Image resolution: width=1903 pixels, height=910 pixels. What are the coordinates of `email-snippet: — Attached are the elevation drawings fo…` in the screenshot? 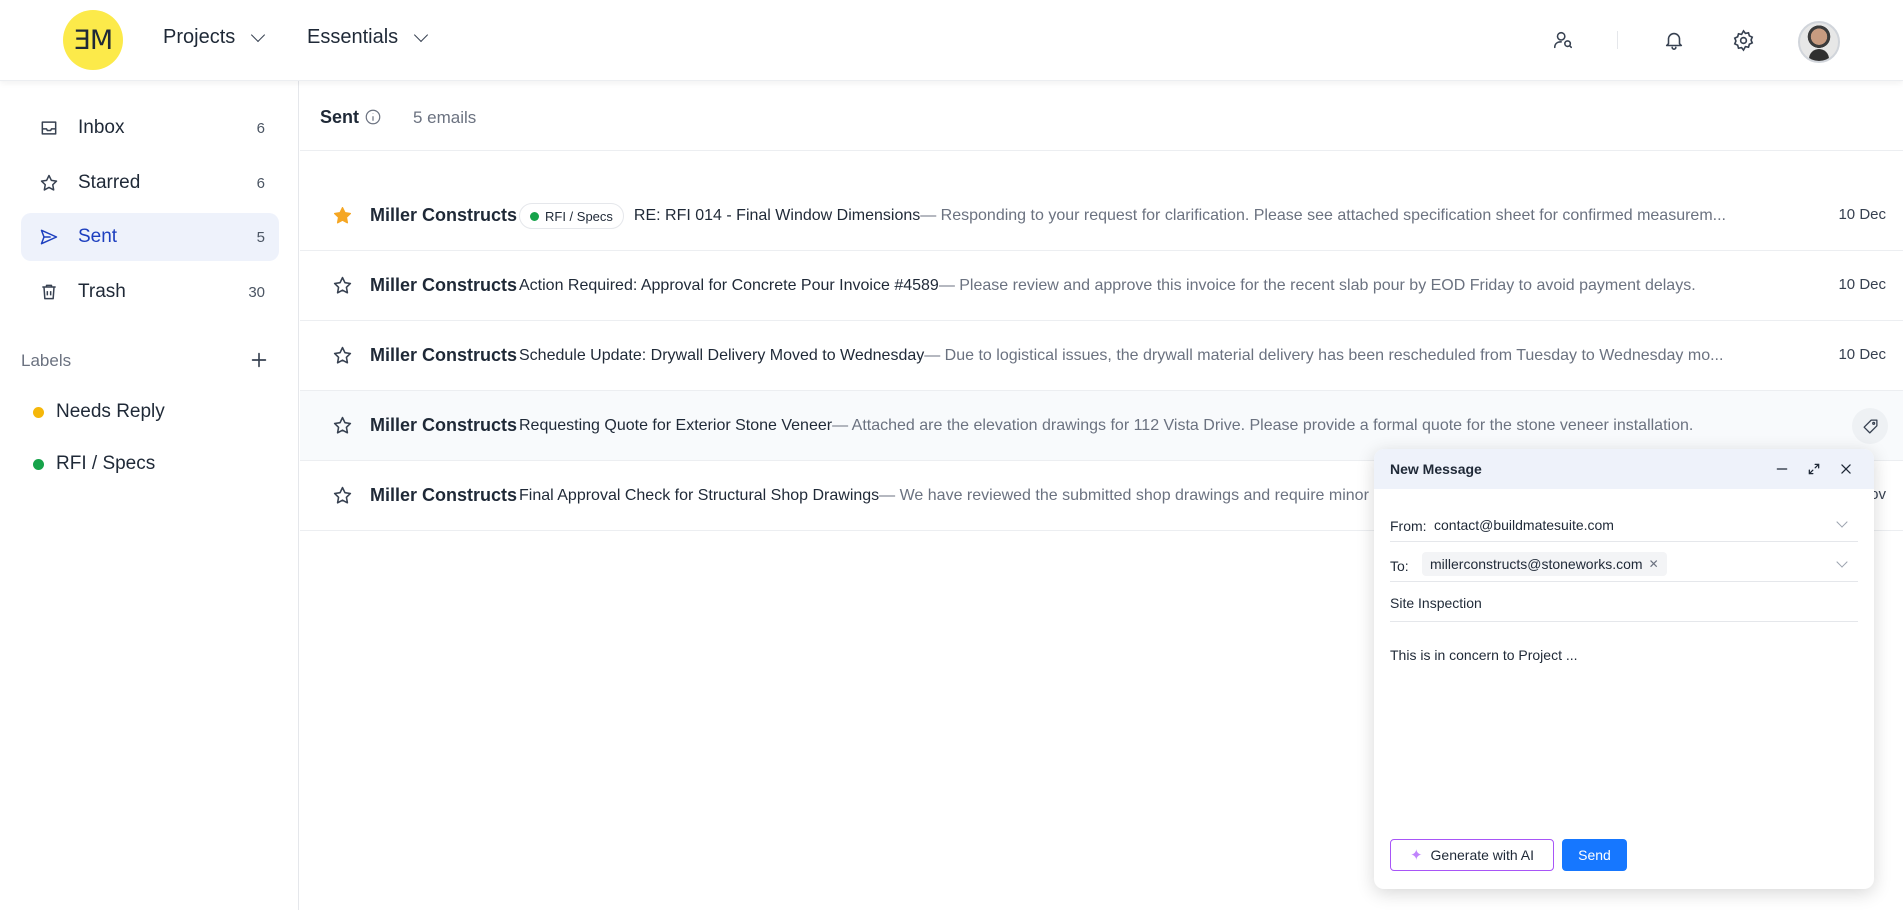 It's located at (1263, 425).